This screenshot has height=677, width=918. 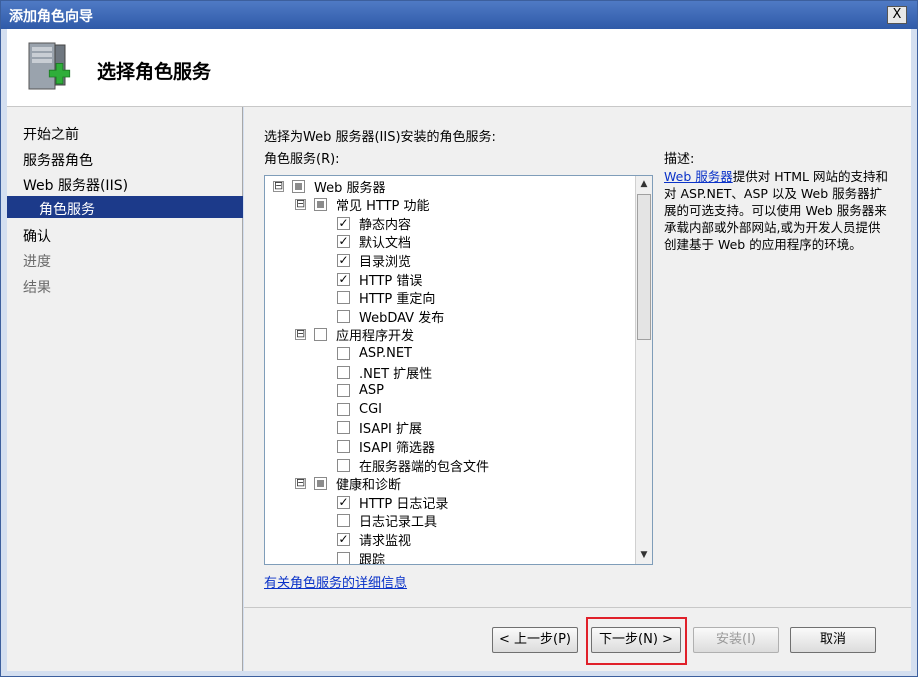 What do you see at coordinates (371, 391) in the screenshot?
I see `tree-item-label: ASP` at bounding box center [371, 391].